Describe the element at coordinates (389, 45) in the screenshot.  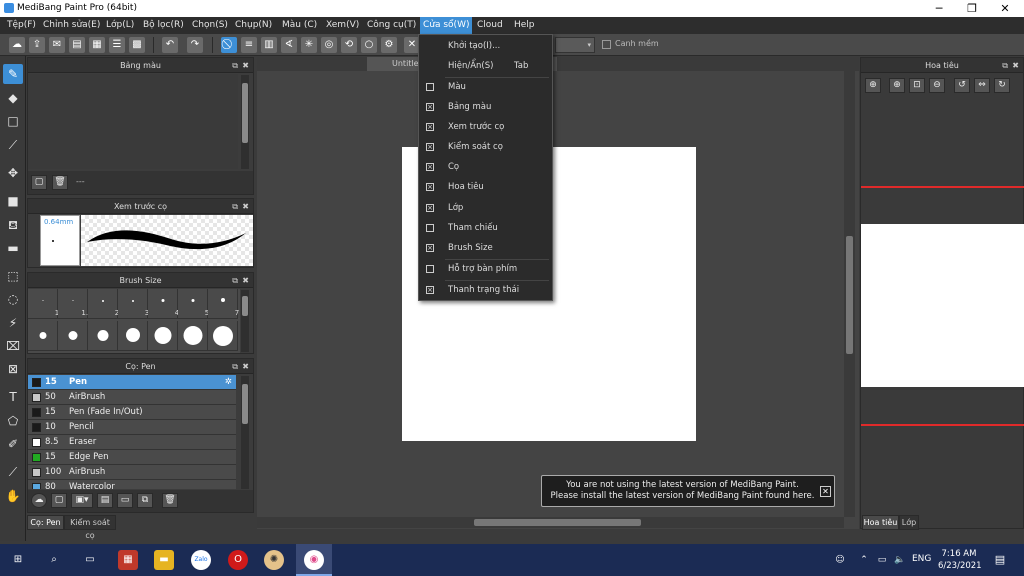
I see `settings-icon: ⚙` at that location.